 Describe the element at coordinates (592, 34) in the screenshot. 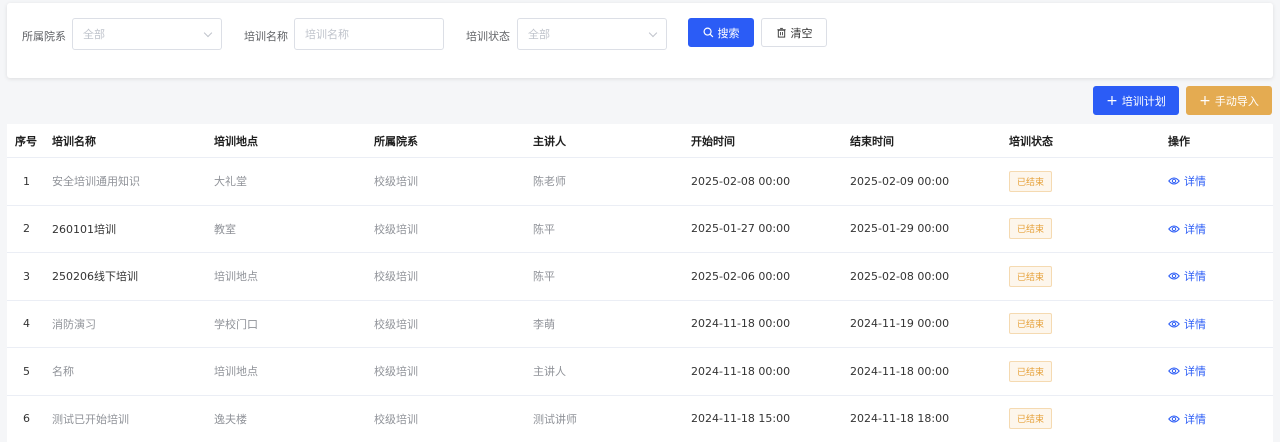

I see `status-select: 全部` at that location.